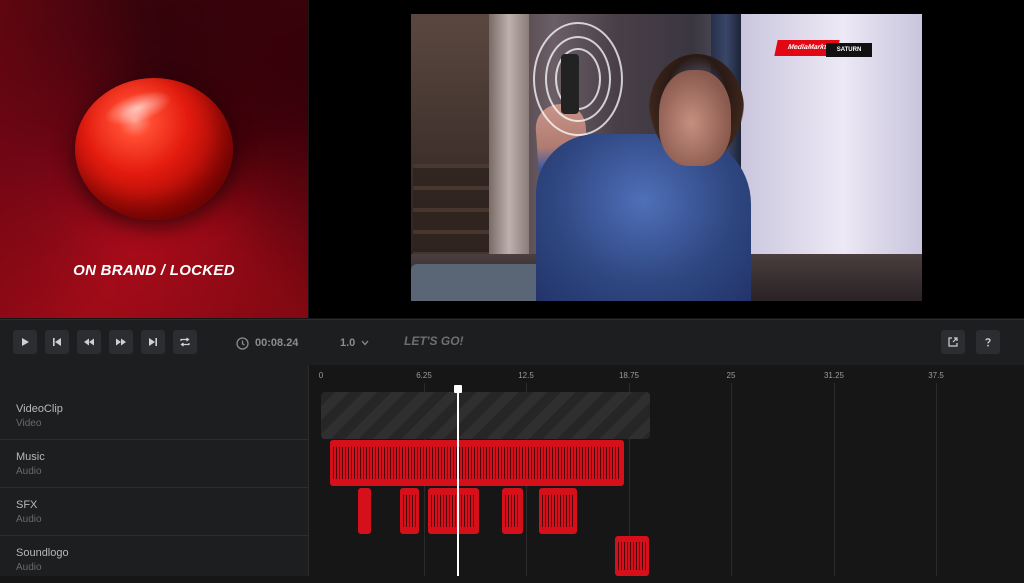 This screenshot has width=1024, height=583. What do you see at coordinates (823, 49) in the screenshot?
I see `brand-logo: MediaMarkt SATURN` at bounding box center [823, 49].